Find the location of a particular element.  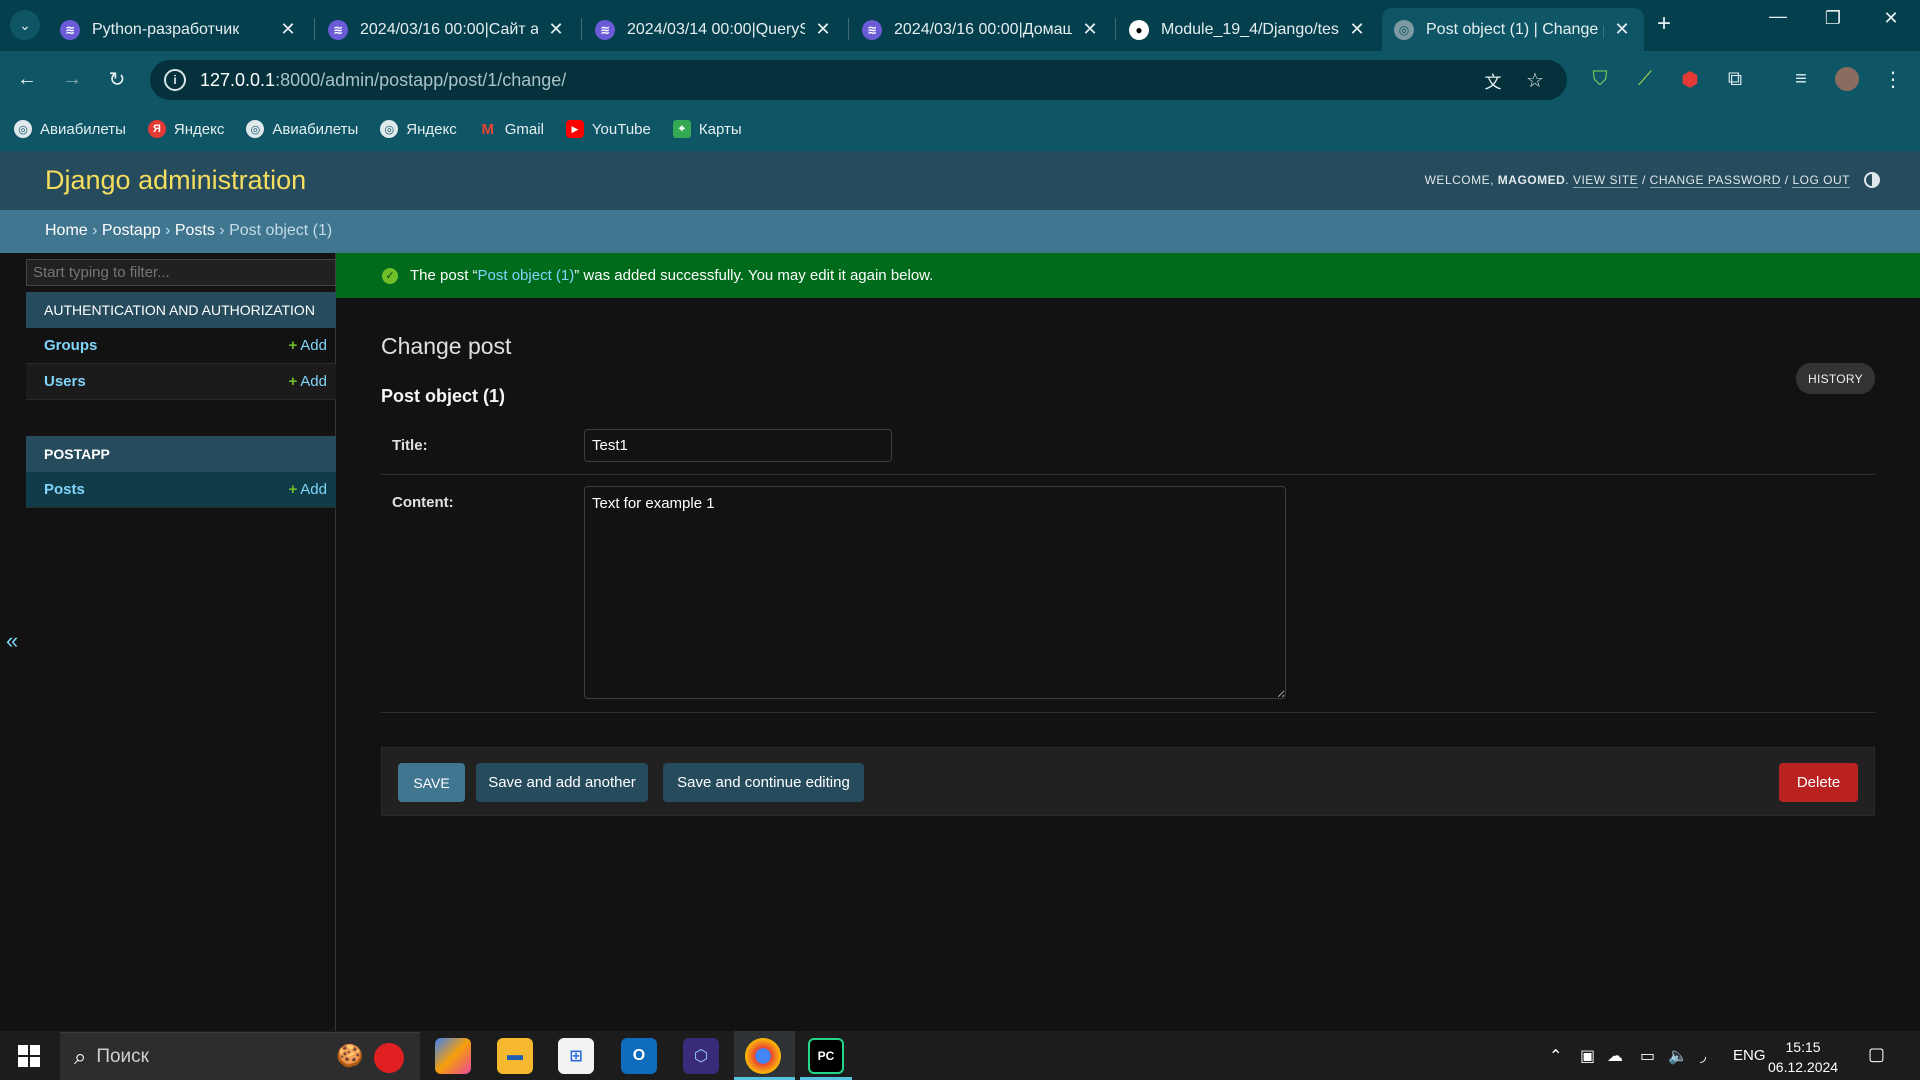

bookmark-item: ◎ Яндекс is located at coordinates (418, 129).